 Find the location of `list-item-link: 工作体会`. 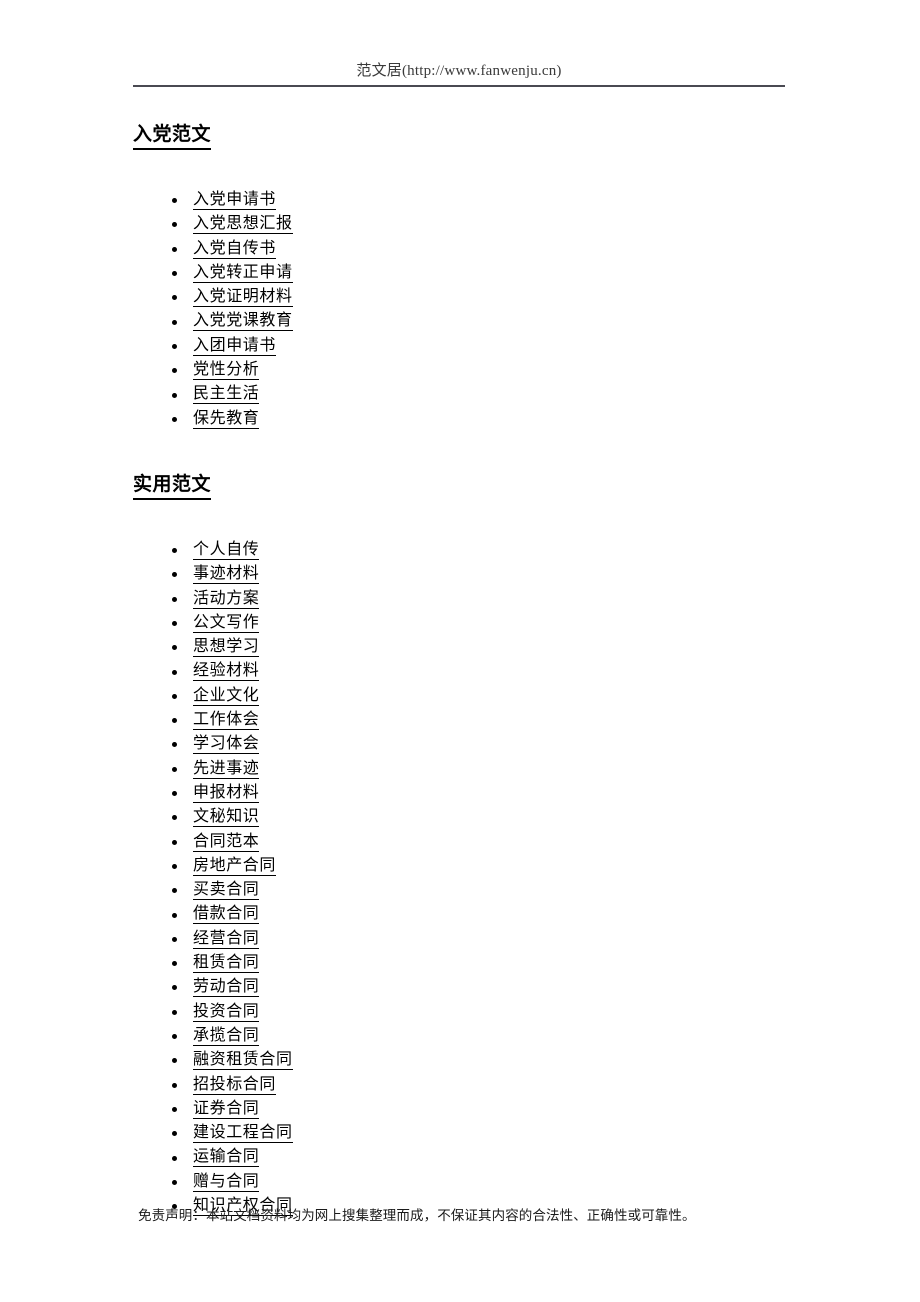

list-item-link: 工作体会 is located at coordinates (226, 721).